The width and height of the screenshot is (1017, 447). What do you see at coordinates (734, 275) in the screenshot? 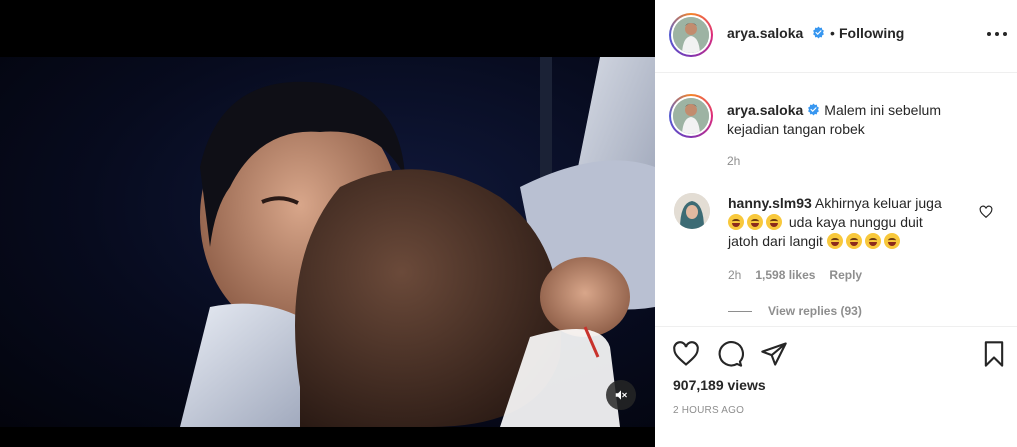
I see `comment-timestamp: 2h` at bounding box center [734, 275].